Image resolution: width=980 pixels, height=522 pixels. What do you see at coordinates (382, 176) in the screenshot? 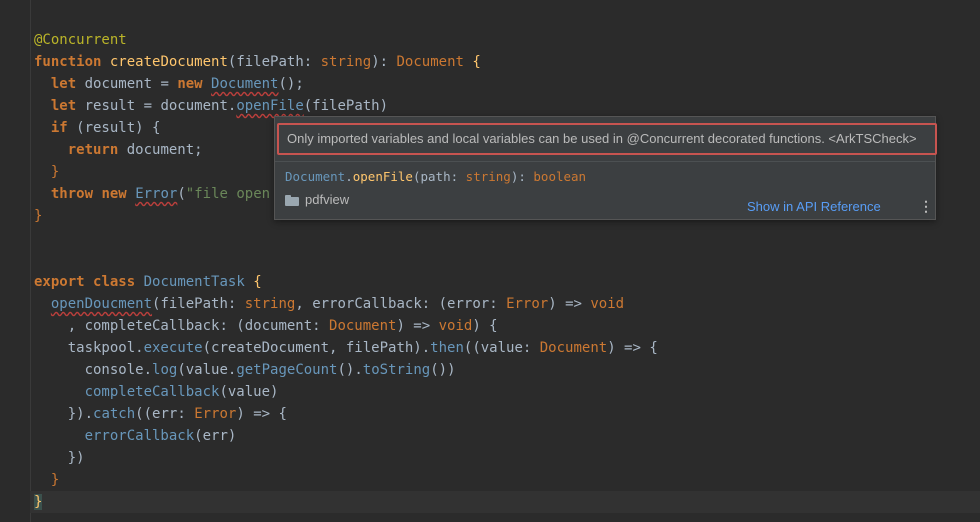
I see `signature-method: openFile` at bounding box center [382, 176].